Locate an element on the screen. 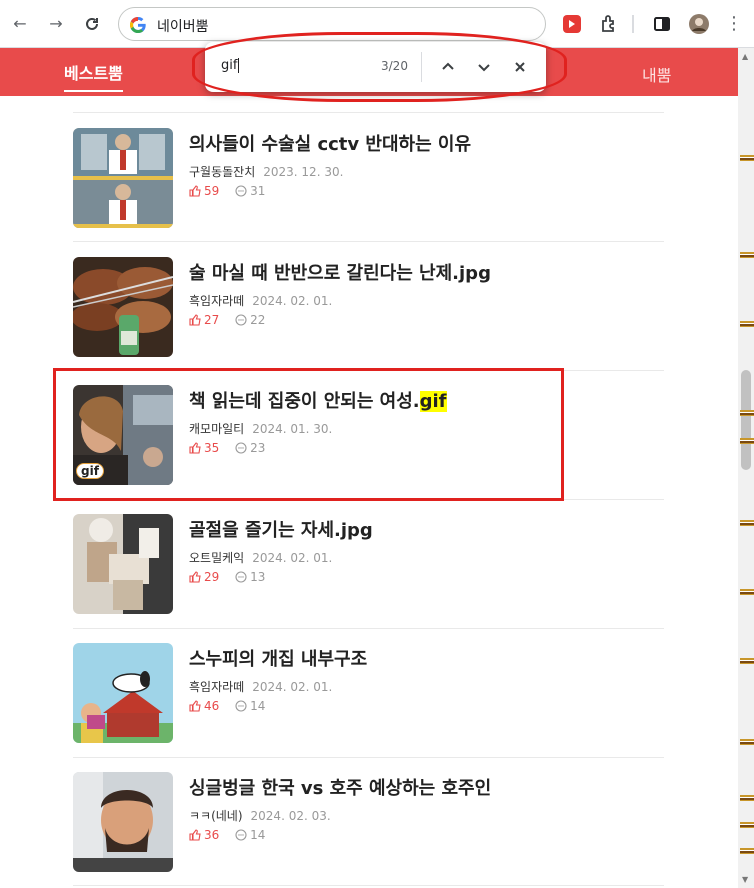  find-input: gif is located at coordinates (230, 65).